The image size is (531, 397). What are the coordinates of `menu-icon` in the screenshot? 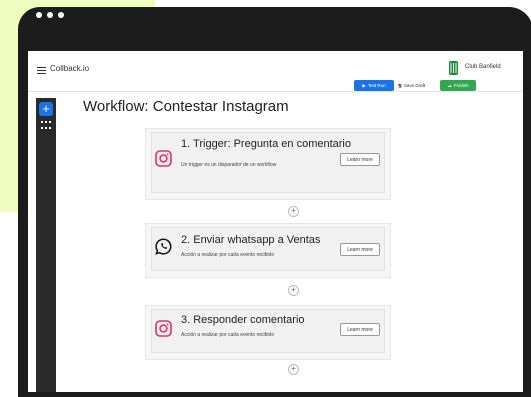 It's located at (41, 71).